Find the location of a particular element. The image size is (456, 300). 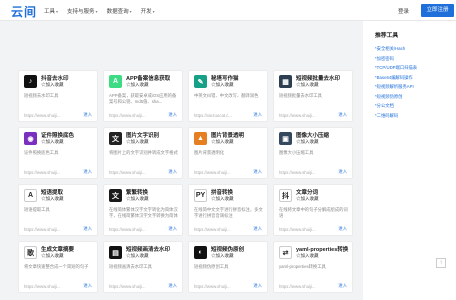

photo-id-icon: ◉ is located at coordinates (30, 138).